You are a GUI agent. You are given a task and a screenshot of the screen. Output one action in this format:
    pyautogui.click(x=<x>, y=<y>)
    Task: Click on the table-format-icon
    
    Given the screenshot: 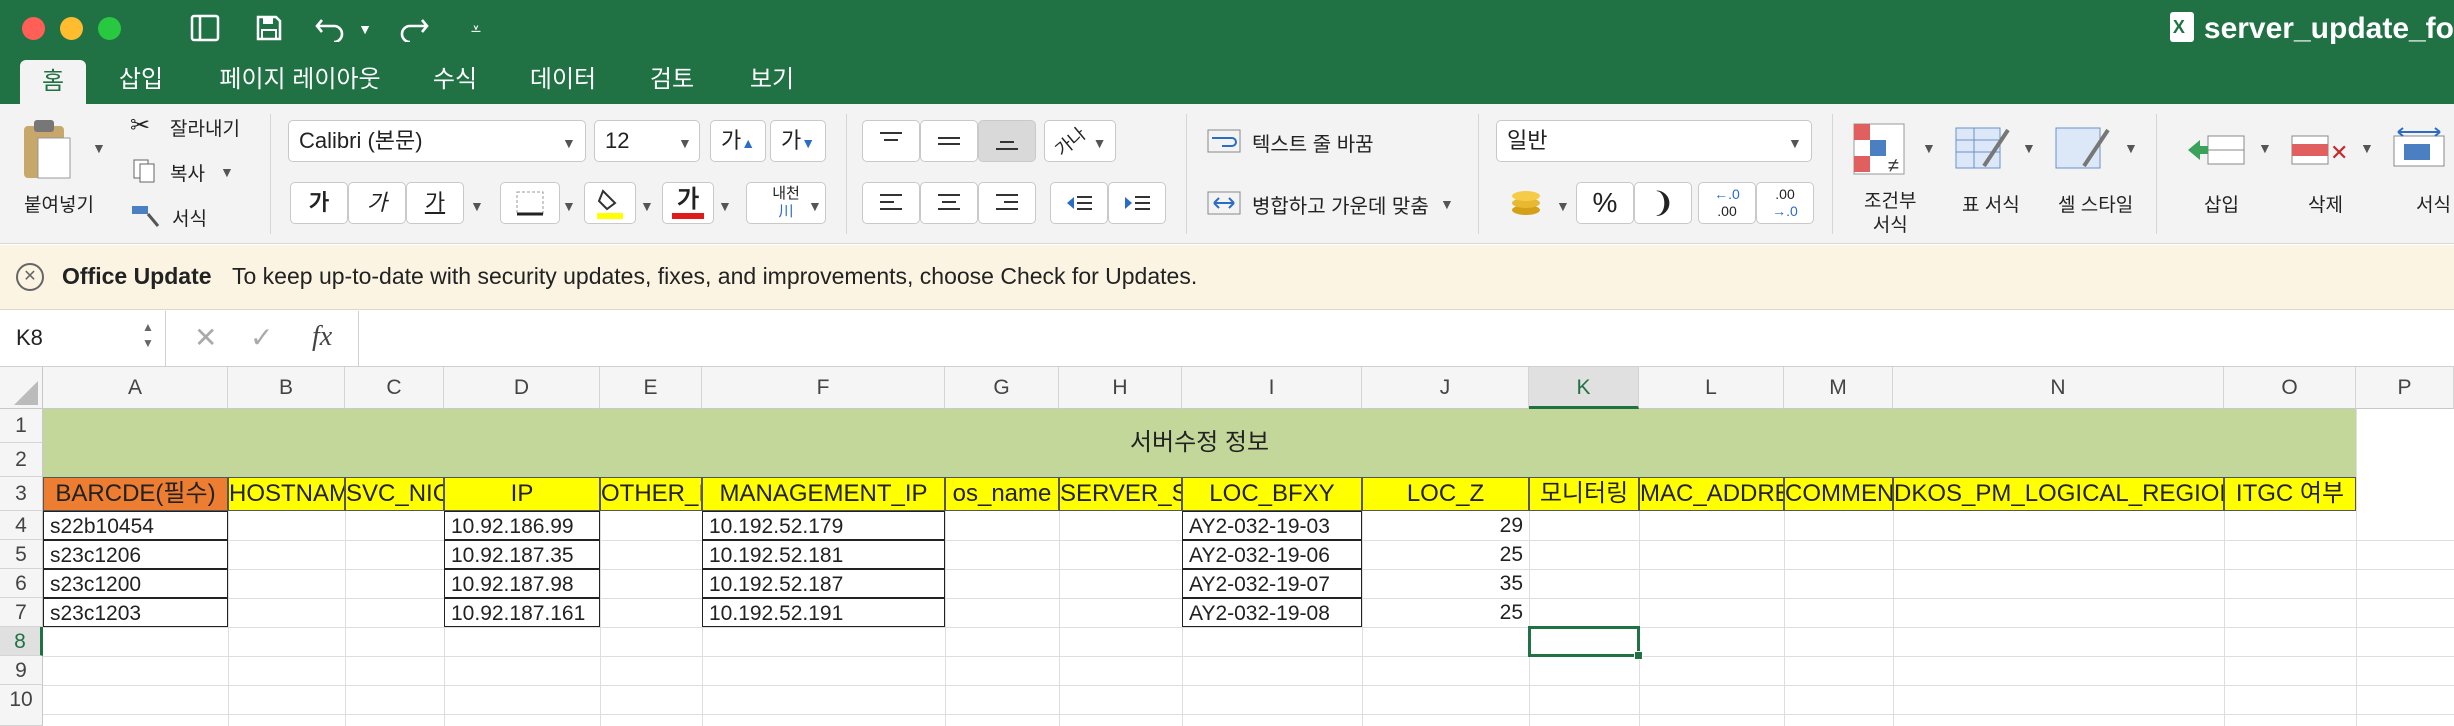 What is the action you would take?
    pyautogui.click(x=1983, y=149)
    